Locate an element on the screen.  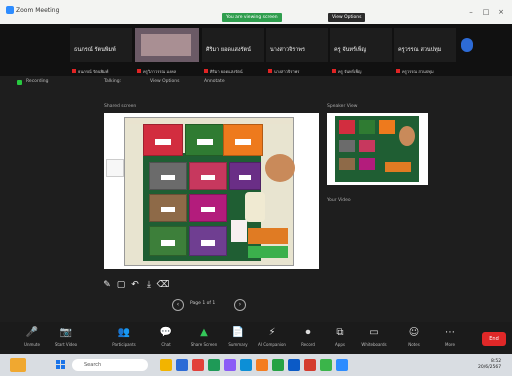
end-meeting-button: End is located at coordinates (494, 339).